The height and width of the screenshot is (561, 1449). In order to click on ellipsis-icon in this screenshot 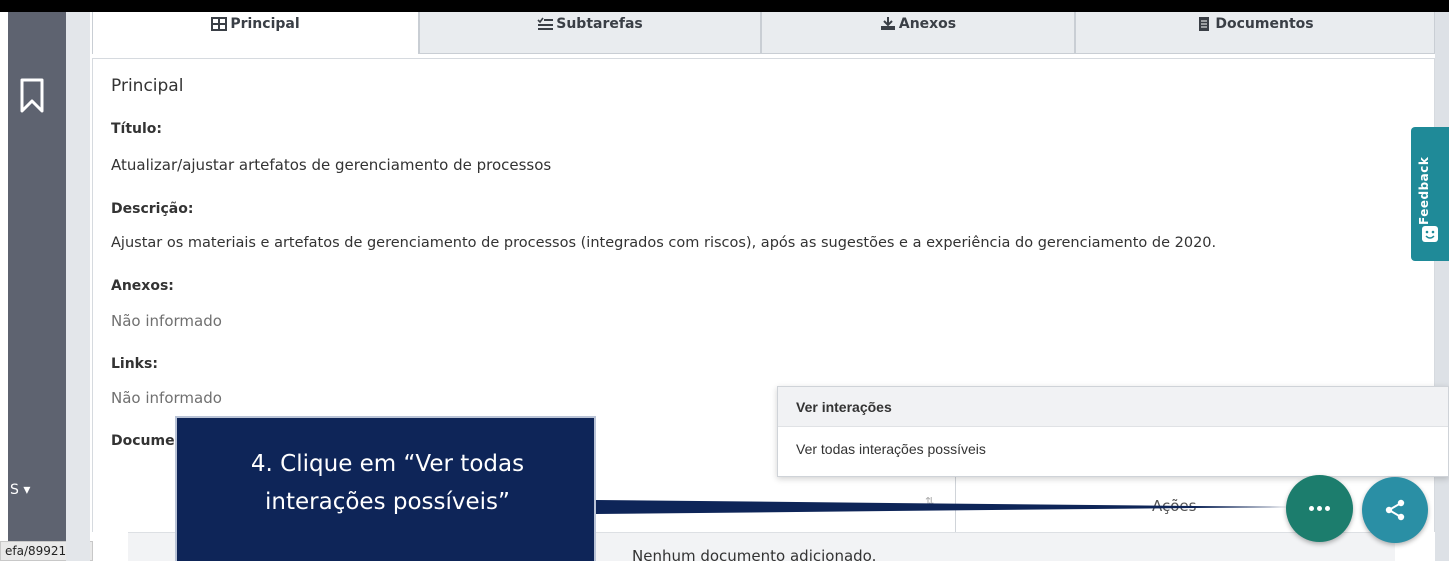, I will do `click(1319, 508)`.